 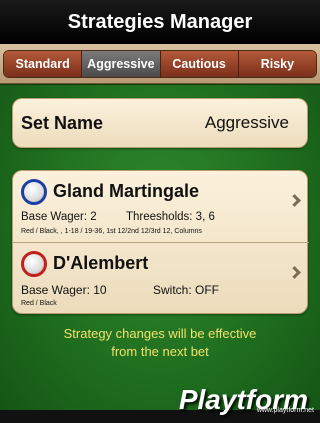 I want to click on strategy-details: Base Wager: 2 Threesholds: 3, 6, so click(x=118, y=217).